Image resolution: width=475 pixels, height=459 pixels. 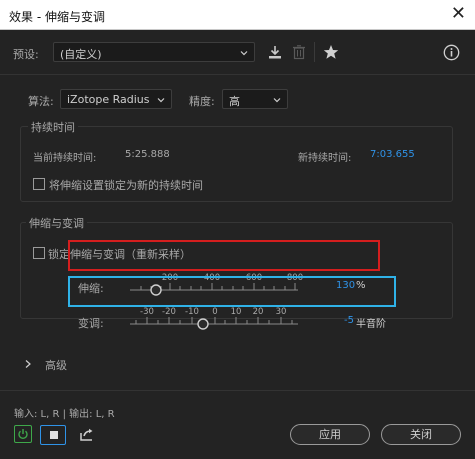 What do you see at coordinates (56, 223) in the screenshot?
I see `stretch-pitch-group-title: 伸缩与变调` at bounding box center [56, 223].